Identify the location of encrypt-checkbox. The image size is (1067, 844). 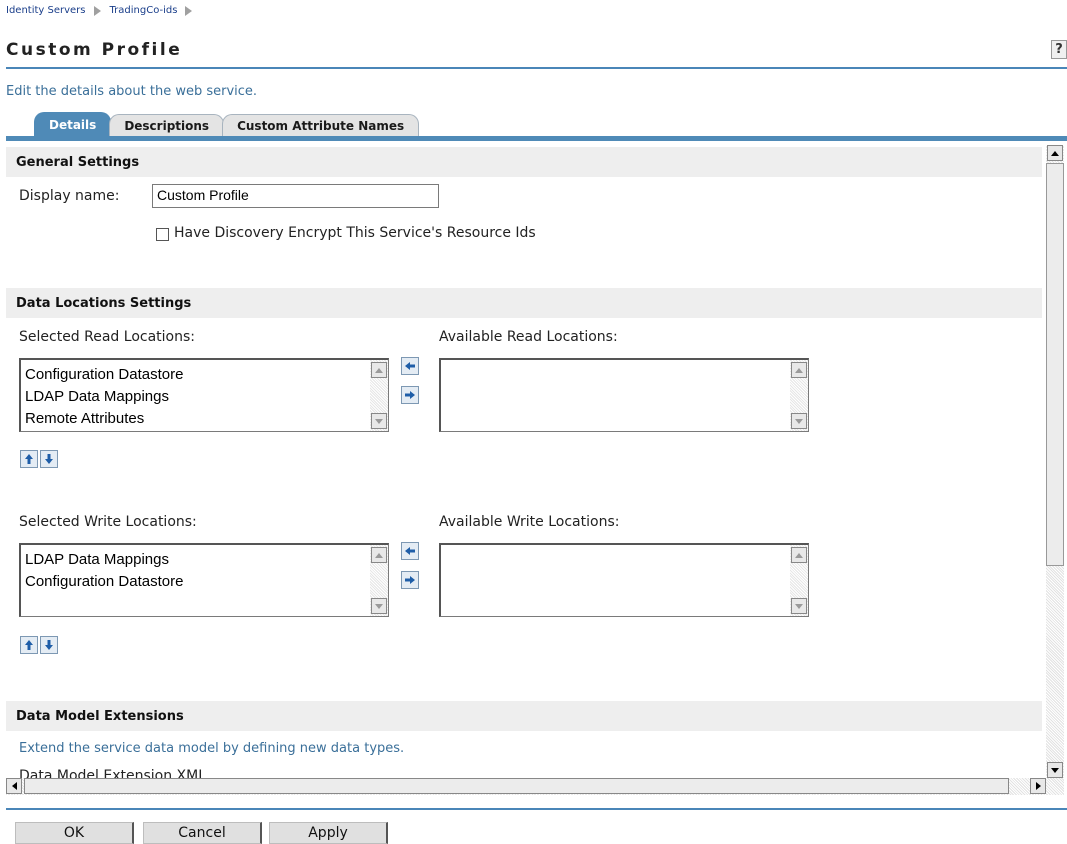
(162, 234).